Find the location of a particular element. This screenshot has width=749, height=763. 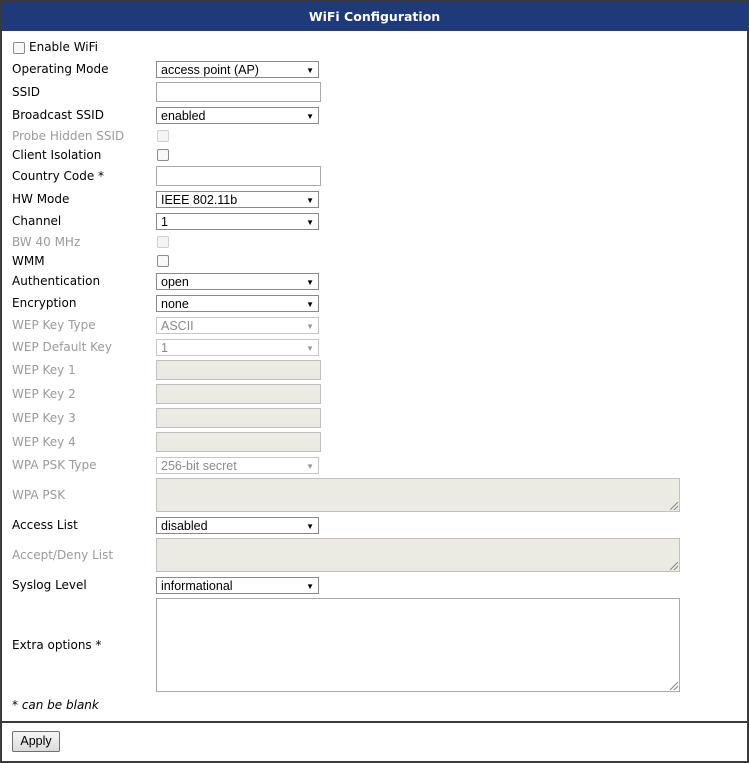

wep-key3-label: WEP Key 3 is located at coordinates (44, 418).